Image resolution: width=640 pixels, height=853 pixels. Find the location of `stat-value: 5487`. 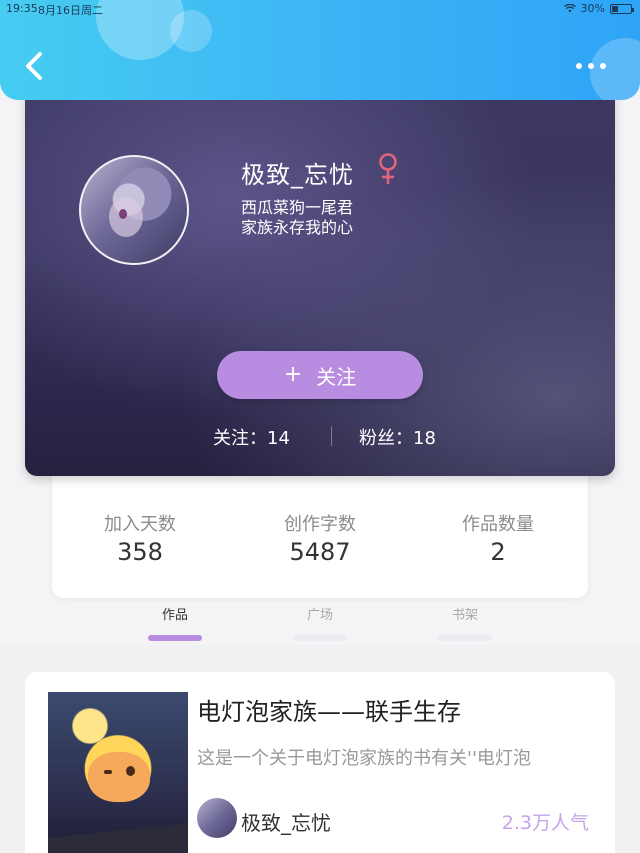

stat-value: 5487 is located at coordinates (320, 552).